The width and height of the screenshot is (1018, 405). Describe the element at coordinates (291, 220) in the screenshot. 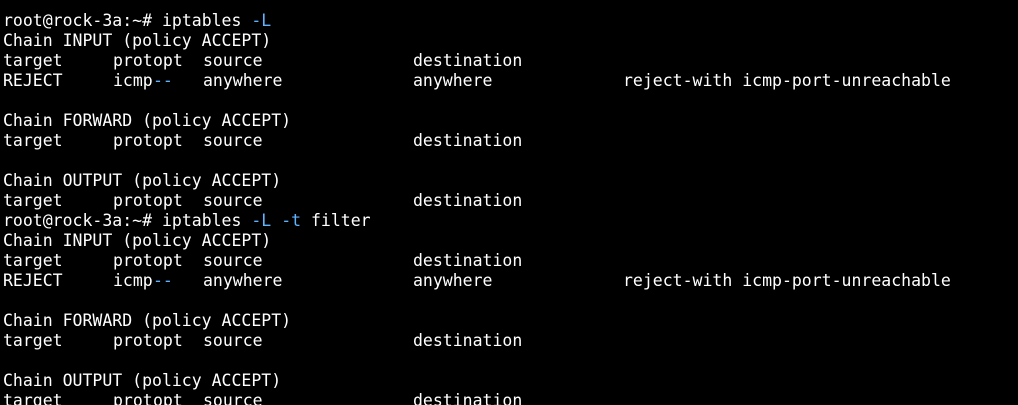

I see `command-flag: -t` at that location.